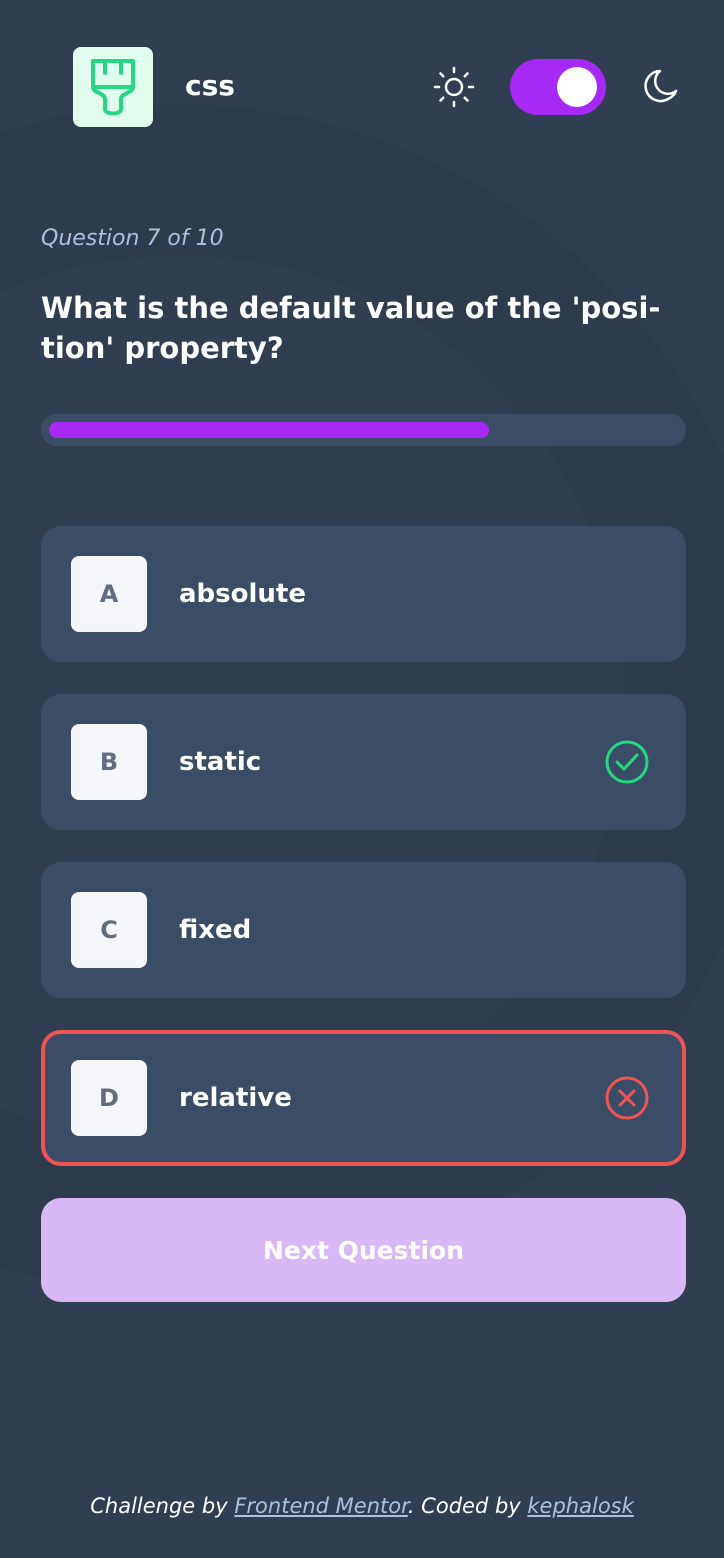 The width and height of the screenshot is (724, 1558). I want to click on progress-fill, so click(269, 430).